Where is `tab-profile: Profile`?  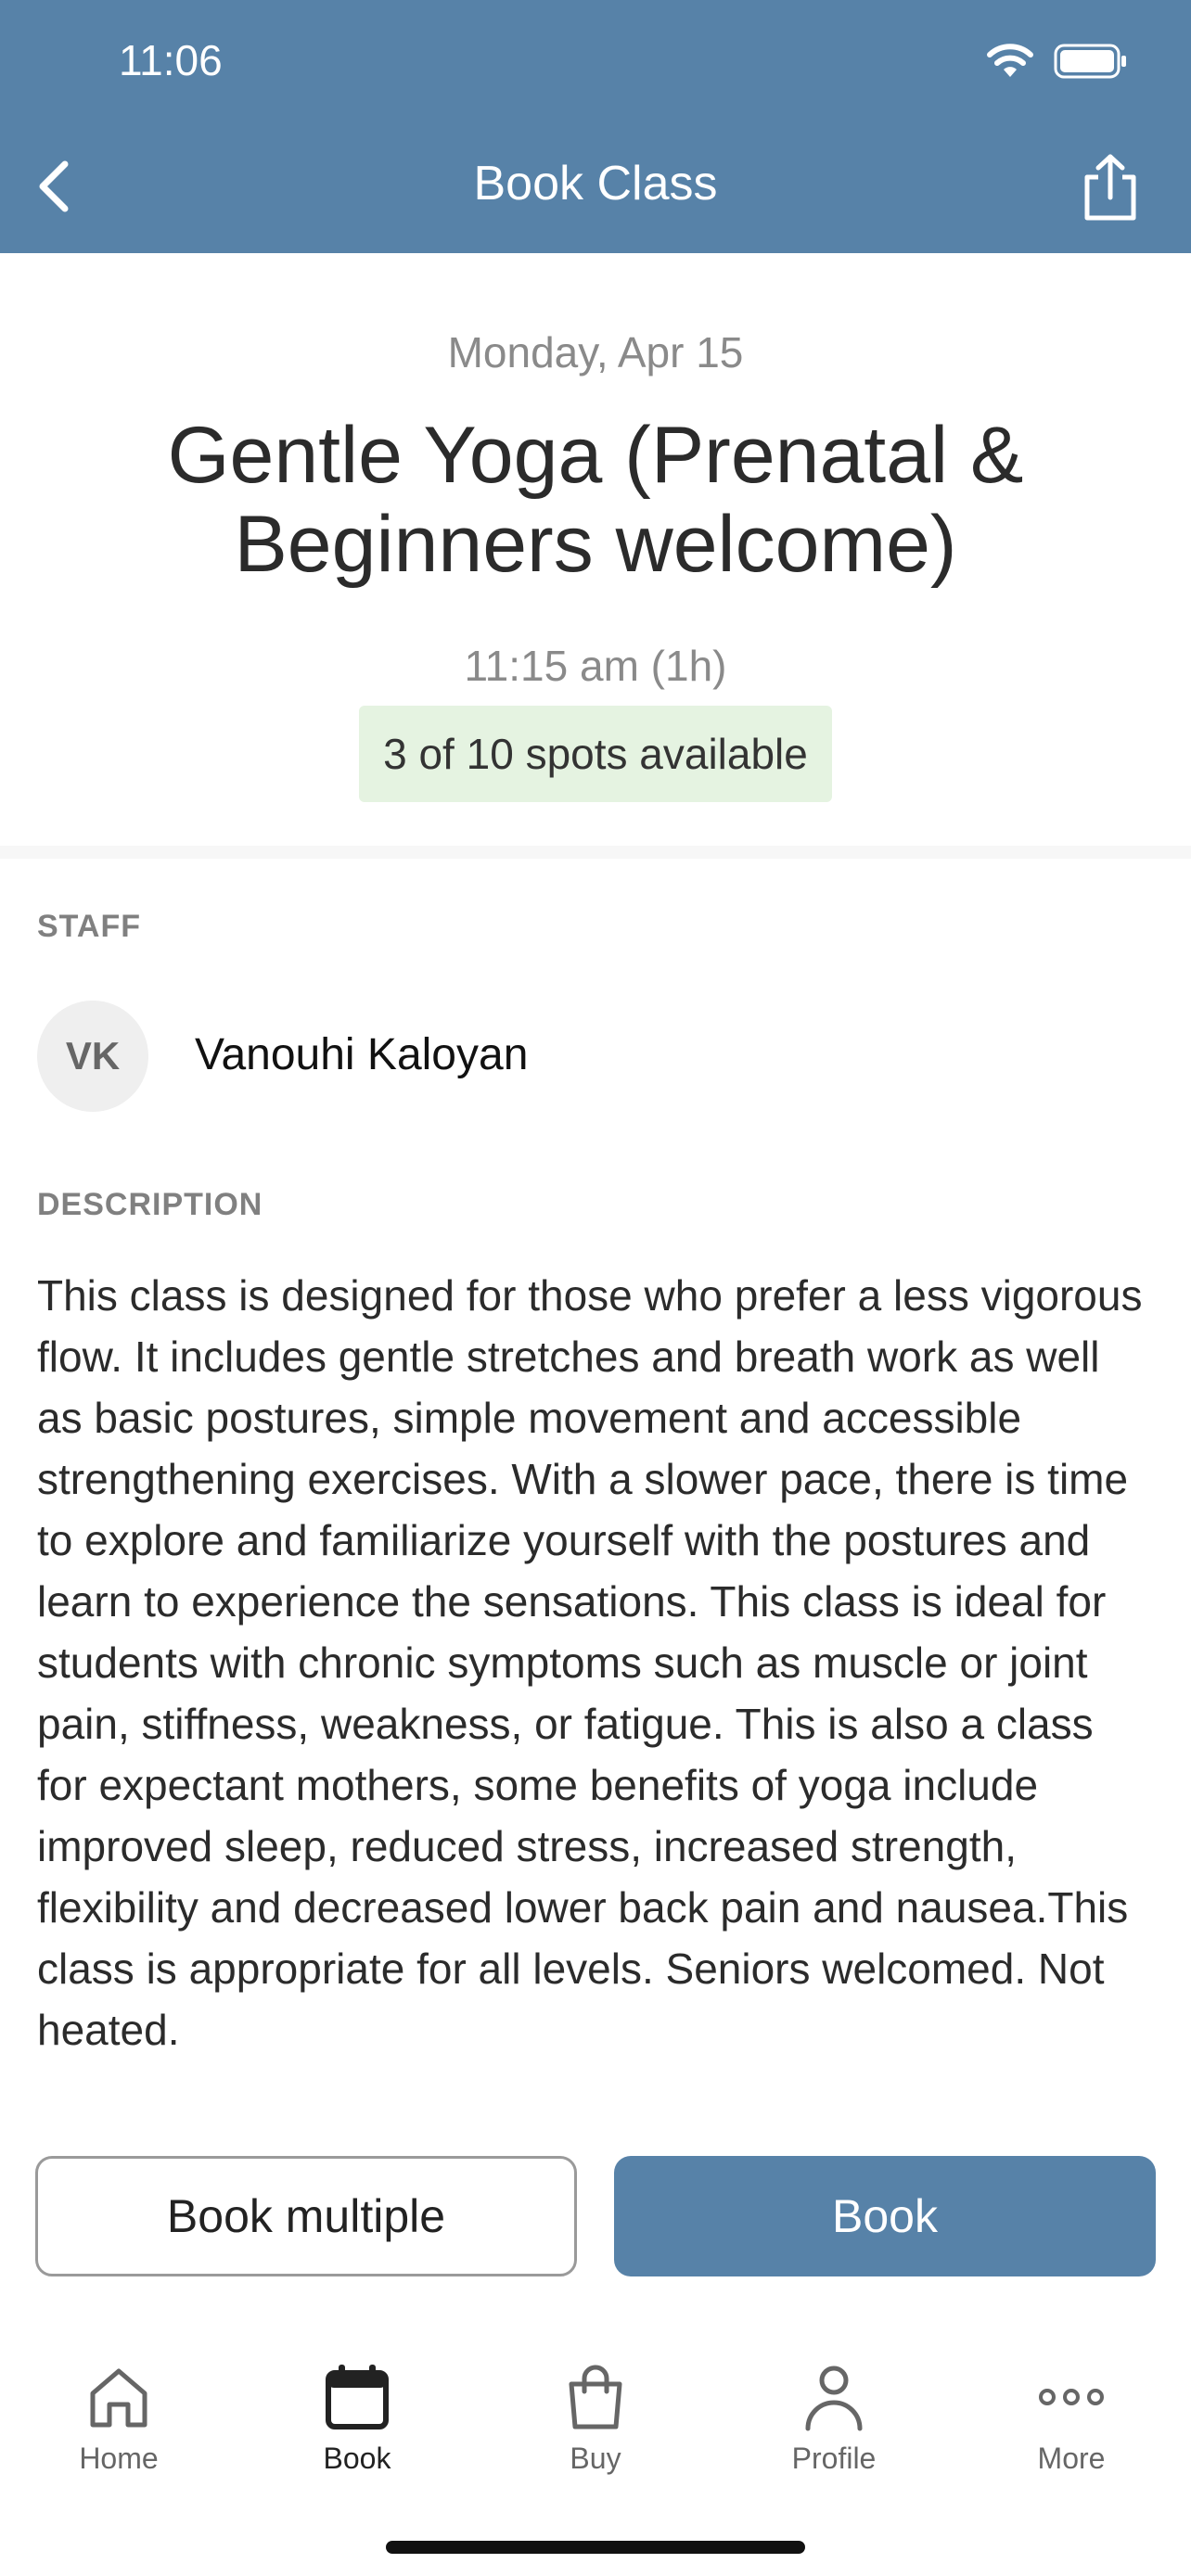 tab-profile: Profile is located at coordinates (834, 2418).